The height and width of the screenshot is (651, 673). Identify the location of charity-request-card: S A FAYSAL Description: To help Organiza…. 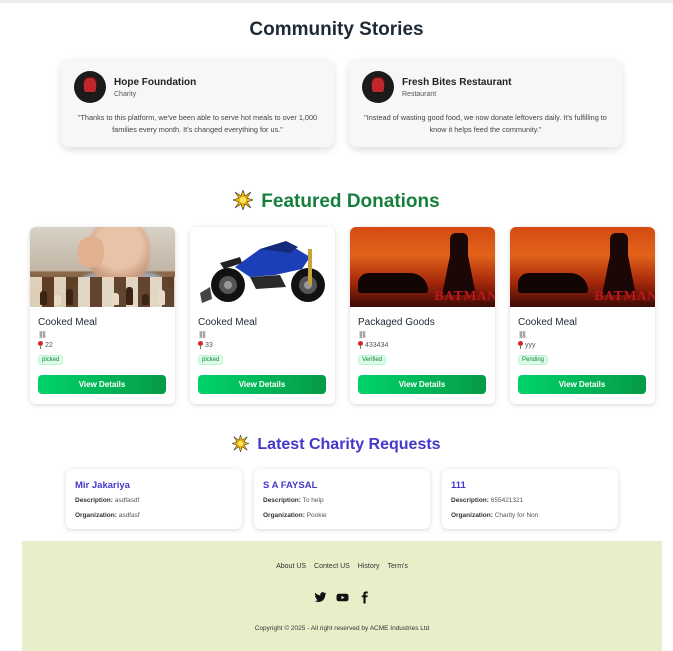
(342, 499).